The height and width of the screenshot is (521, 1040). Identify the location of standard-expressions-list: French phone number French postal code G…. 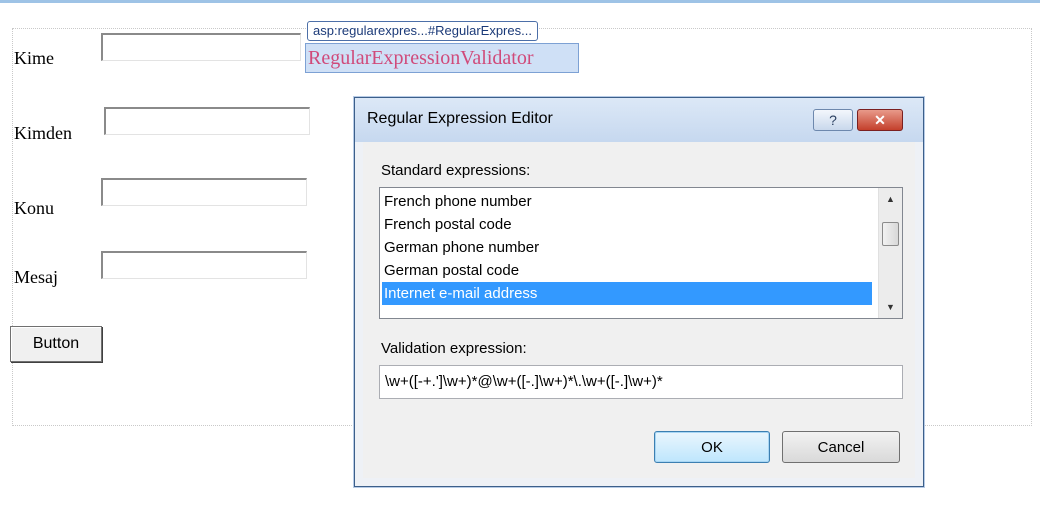
(641, 253).